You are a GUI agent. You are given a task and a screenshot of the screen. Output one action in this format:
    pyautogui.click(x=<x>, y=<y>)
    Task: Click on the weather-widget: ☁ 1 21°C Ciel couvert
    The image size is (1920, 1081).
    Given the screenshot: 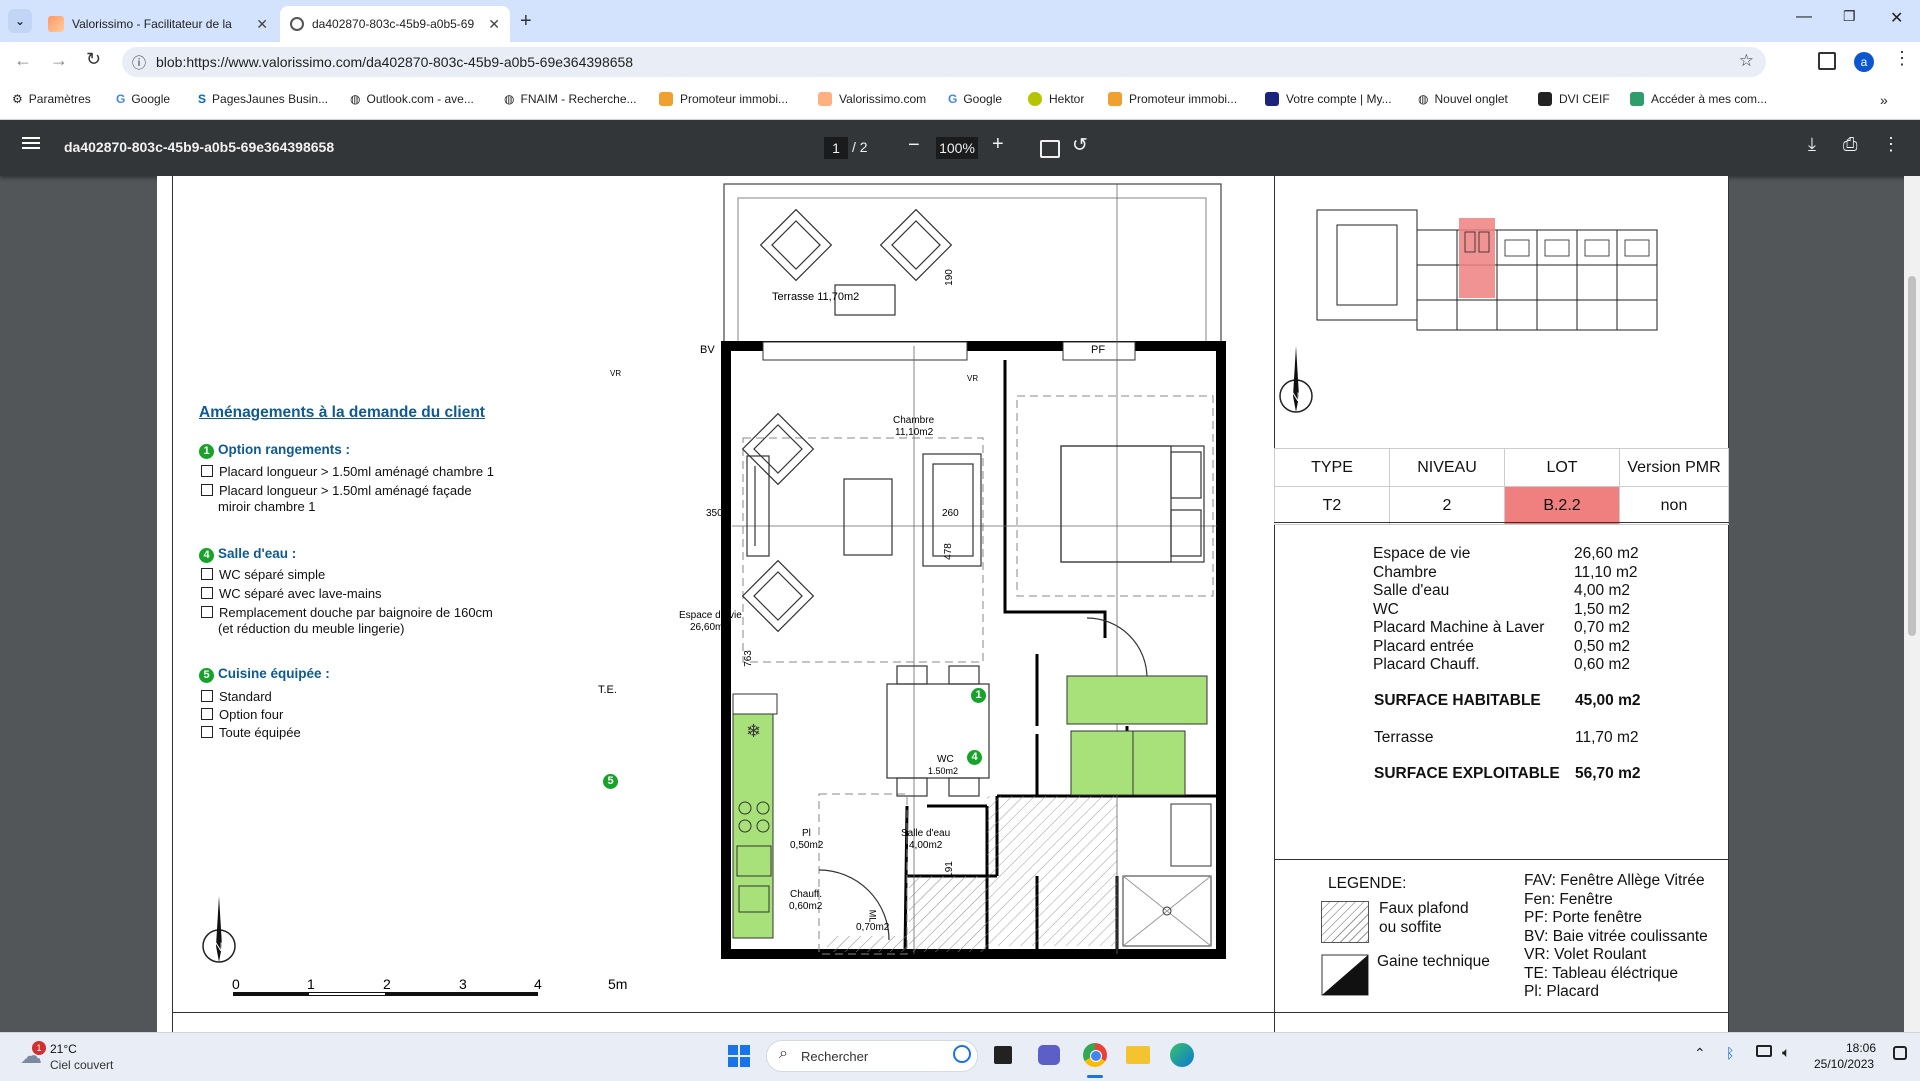 What is the action you would take?
    pyautogui.click(x=88, y=1058)
    